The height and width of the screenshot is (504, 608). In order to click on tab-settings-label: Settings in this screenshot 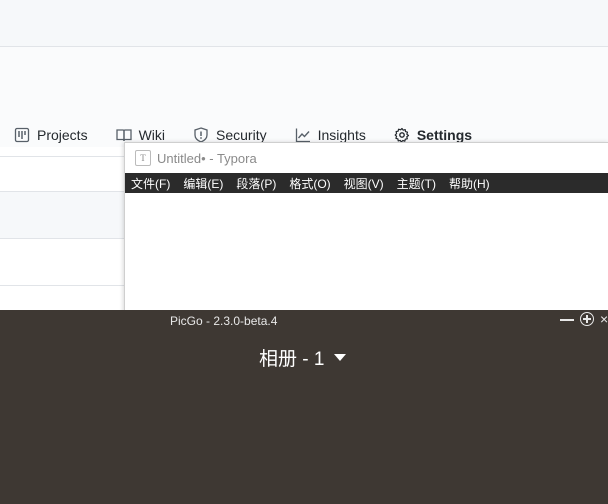, I will do `click(444, 135)`.